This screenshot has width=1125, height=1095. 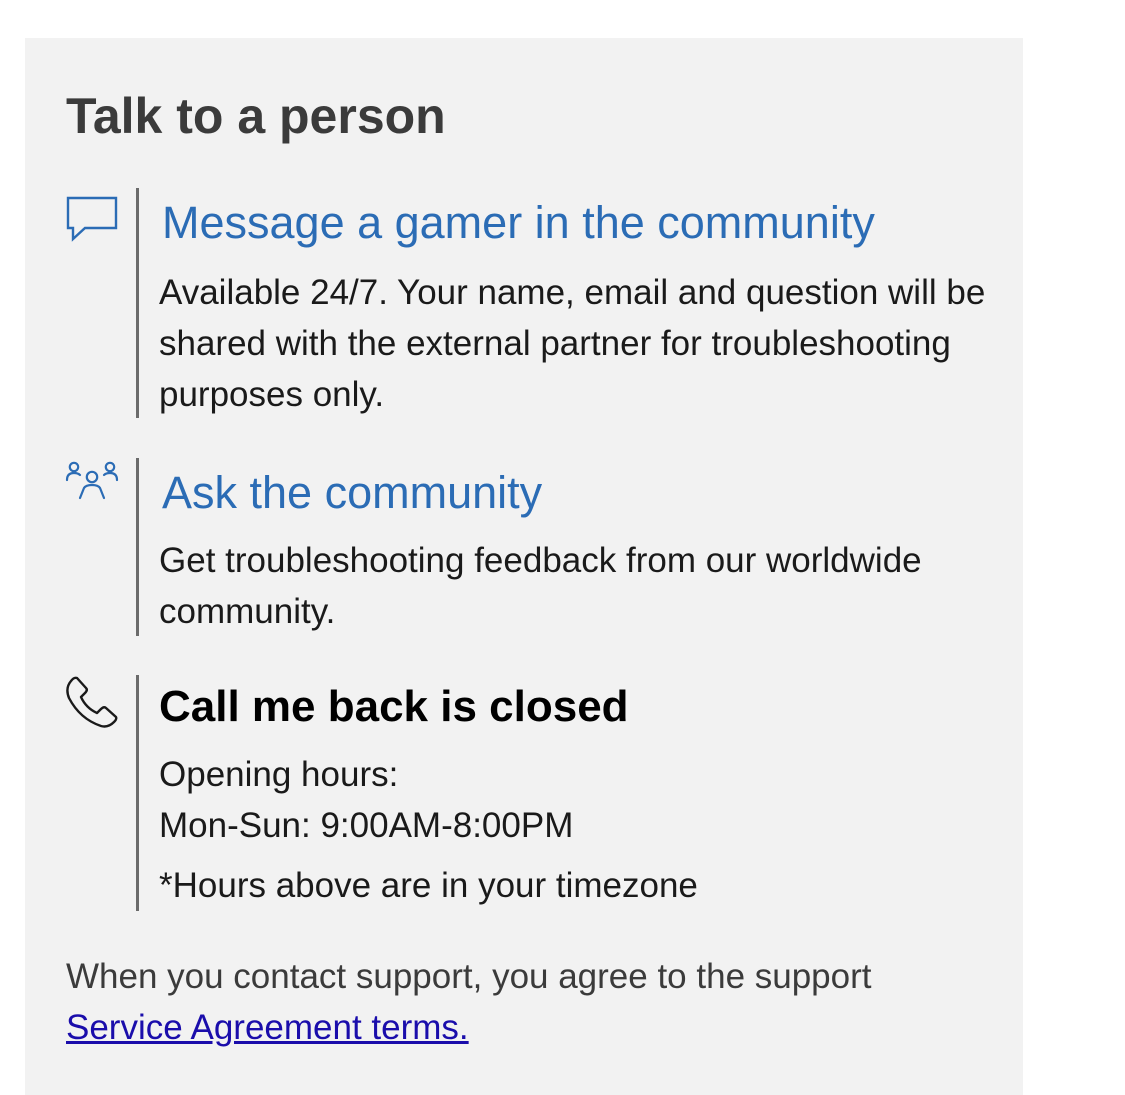 I want to click on call-back-heading: Call me back is closed, so click(x=394, y=706).